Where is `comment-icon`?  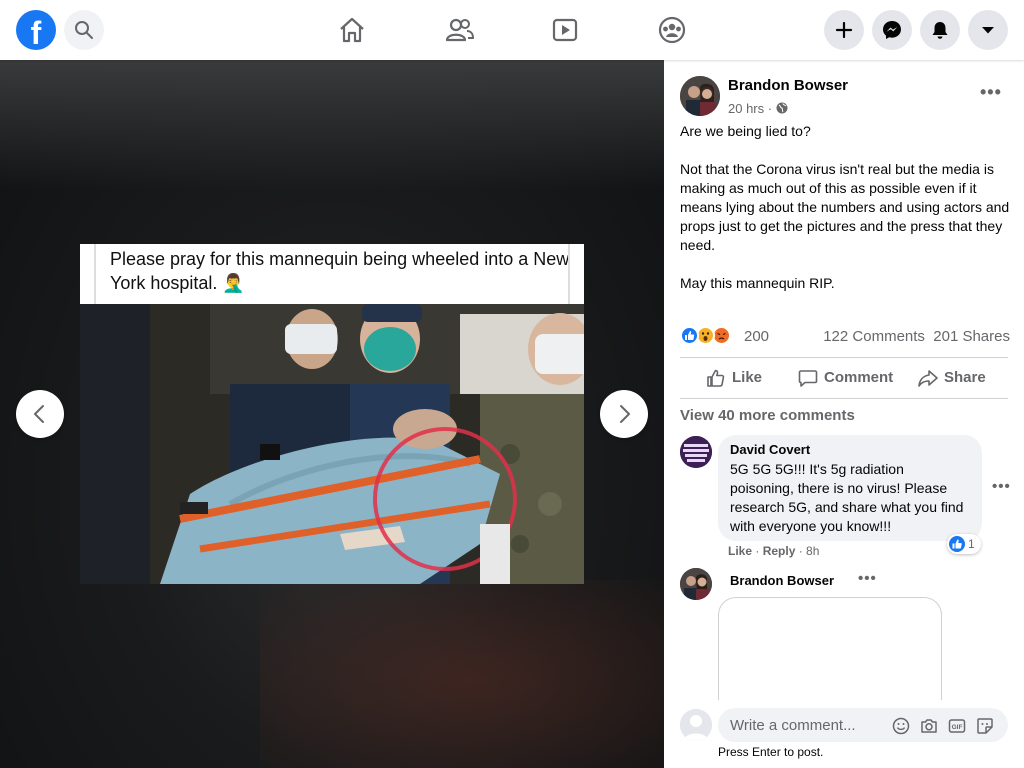 comment-icon is located at coordinates (808, 378).